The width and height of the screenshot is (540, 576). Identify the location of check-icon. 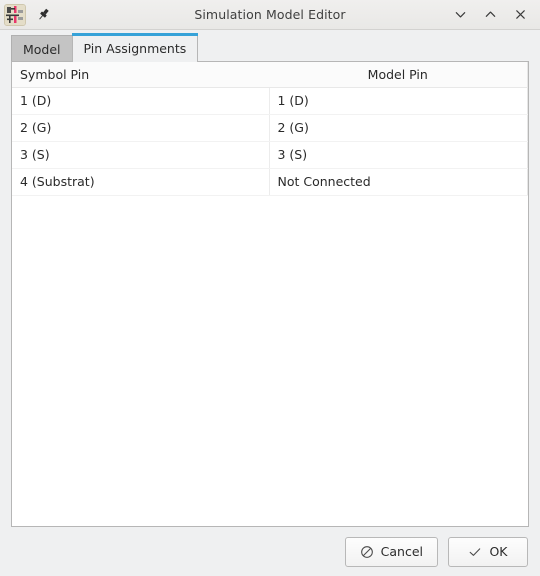
(475, 552).